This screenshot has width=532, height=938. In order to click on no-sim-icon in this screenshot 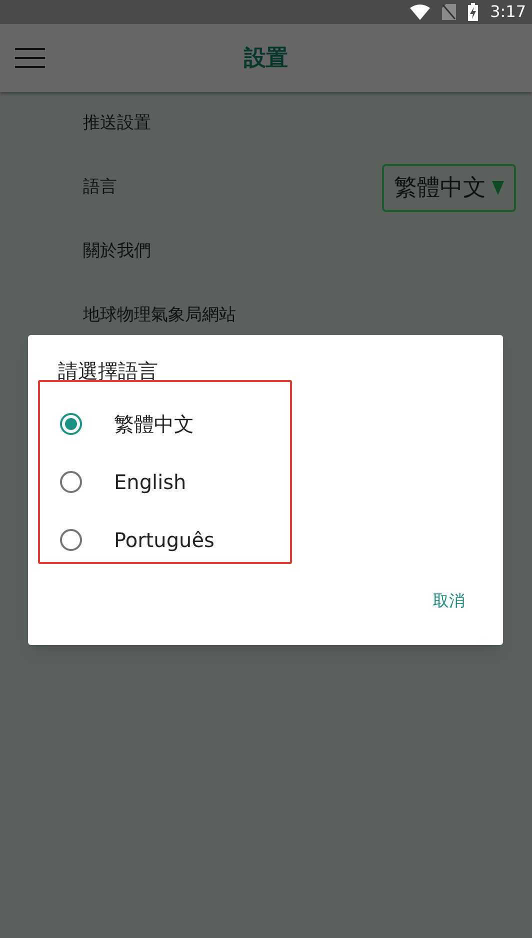, I will do `click(449, 12)`.